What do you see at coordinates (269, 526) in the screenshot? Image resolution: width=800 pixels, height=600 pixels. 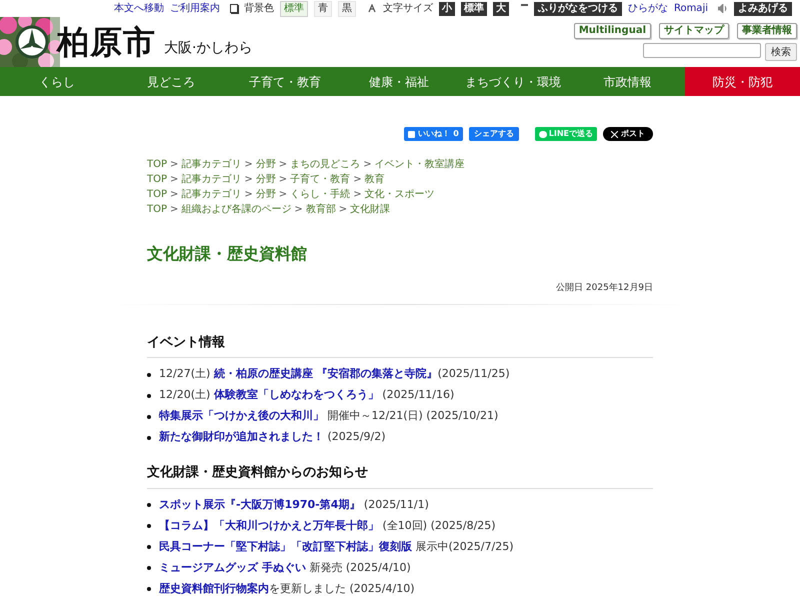 I see `news-link: 【コラム】「大和川つけかえと万年長十郎」` at bounding box center [269, 526].